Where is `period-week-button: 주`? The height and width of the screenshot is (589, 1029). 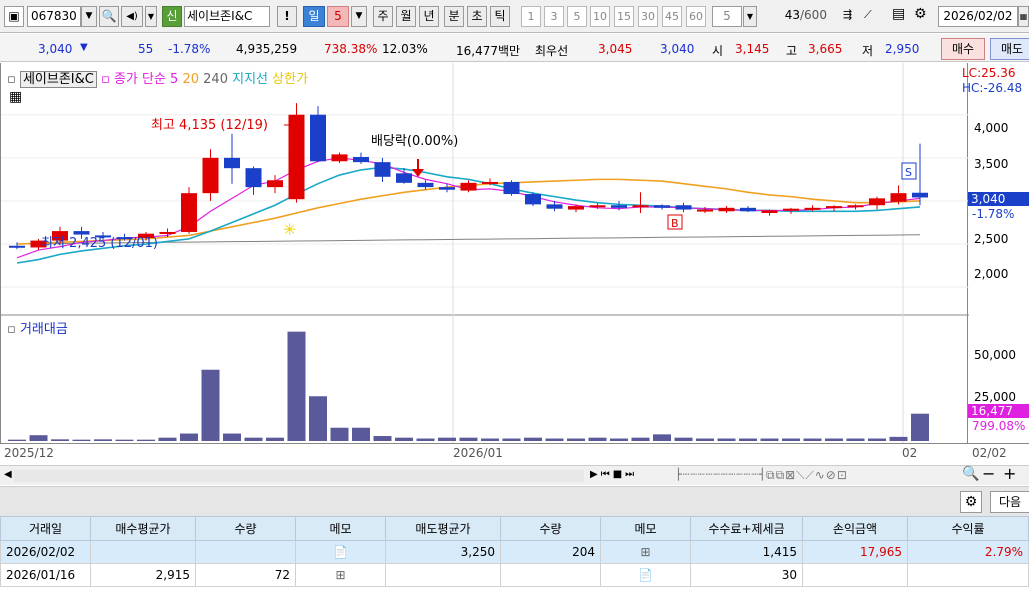 period-week-button: 주 is located at coordinates (383, 16).